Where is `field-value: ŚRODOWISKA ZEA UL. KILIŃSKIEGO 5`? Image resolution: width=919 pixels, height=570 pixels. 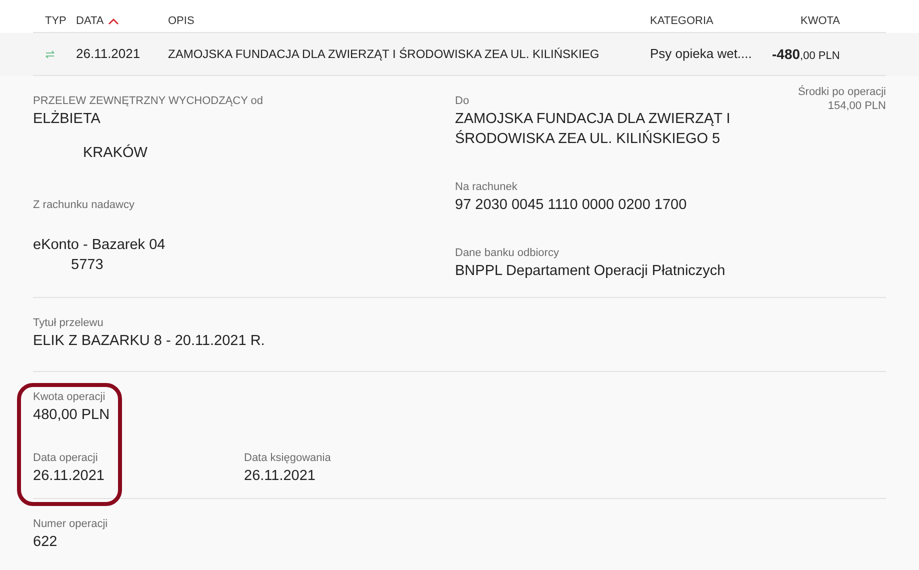
field-value: ŚRODOWISKA ZEA UL. KILIŃSKIEGO 5 is located at coordinates (587, 139).